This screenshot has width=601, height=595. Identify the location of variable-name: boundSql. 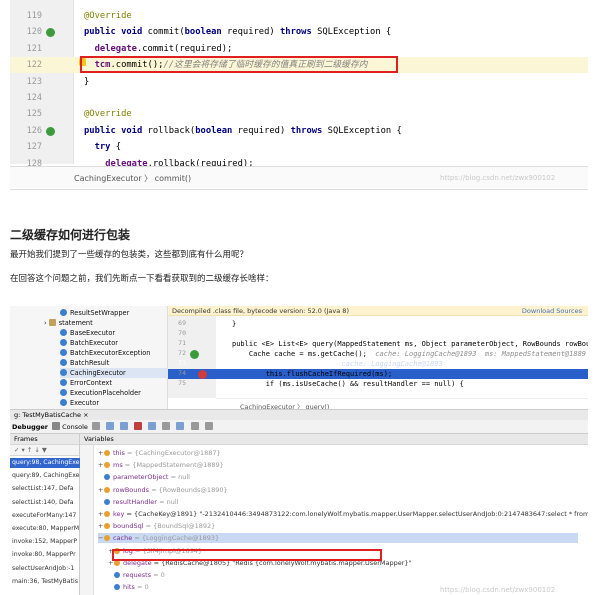
(129, 526).